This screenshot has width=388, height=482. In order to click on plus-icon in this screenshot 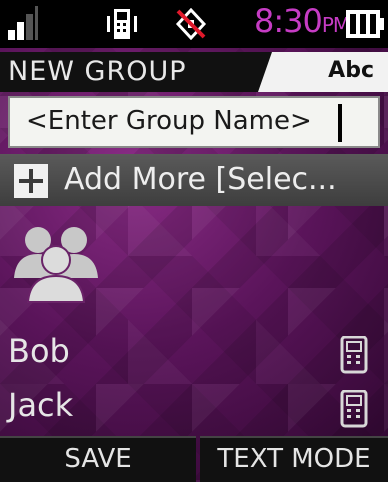, I will do `click(31, 181)`.